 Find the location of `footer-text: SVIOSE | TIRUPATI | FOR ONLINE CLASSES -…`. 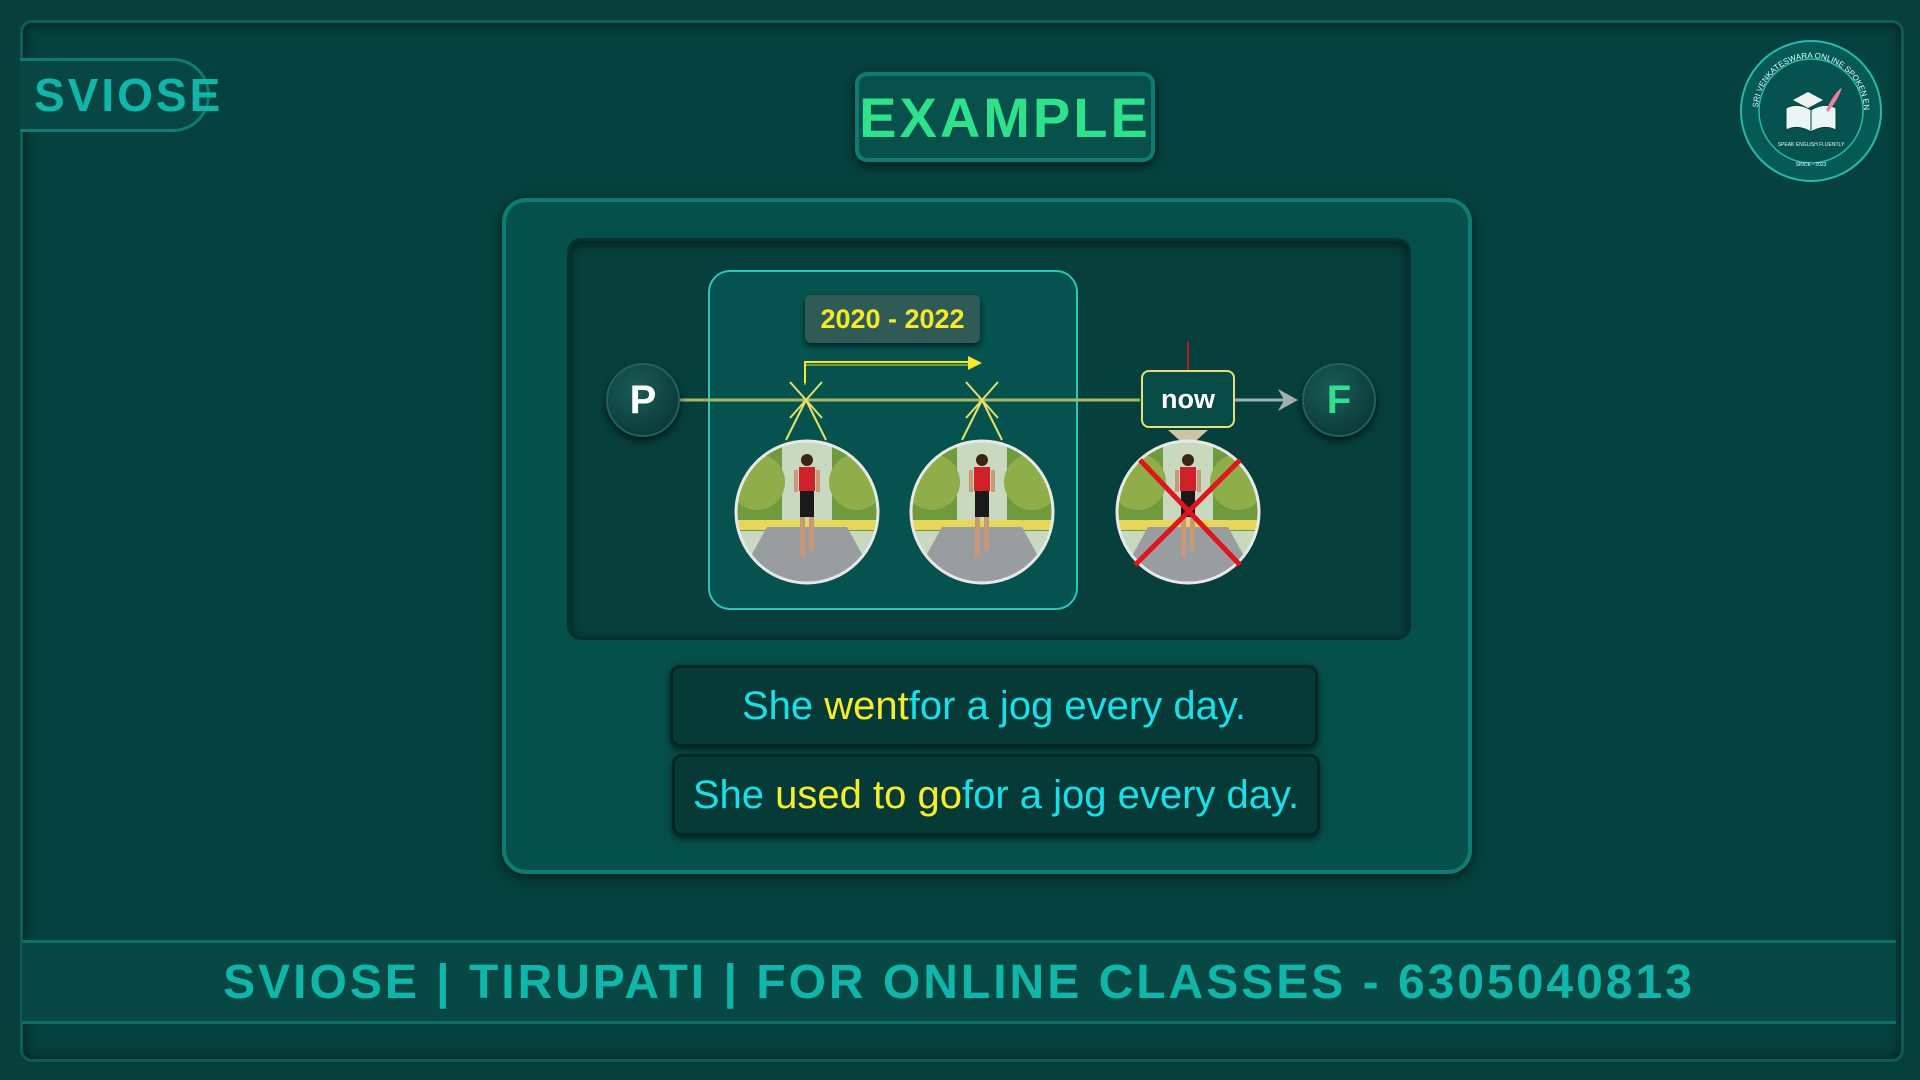

footer-text: SVIOSE | TIRUPATI | FOR ONLINE CLASSES -… is located at coordinates (959, 982).